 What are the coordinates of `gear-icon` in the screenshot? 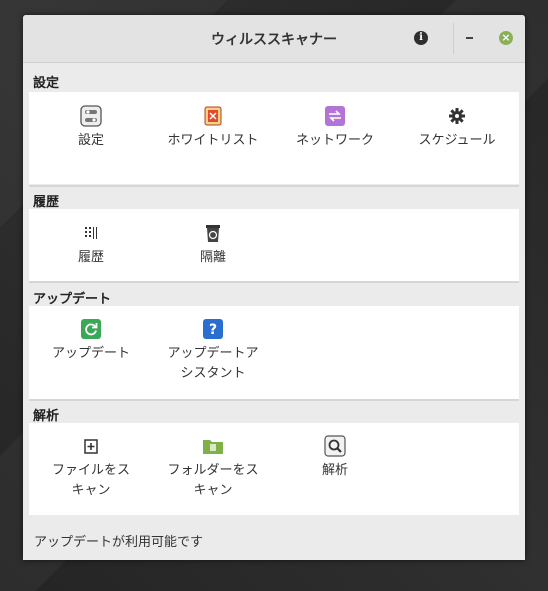 It's located at (457, 116).